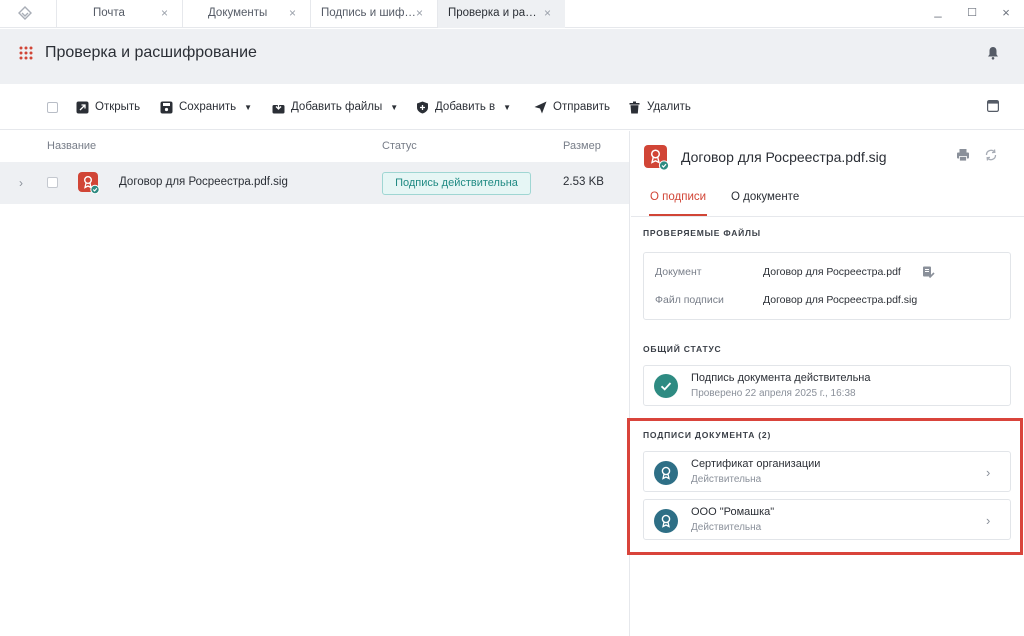 Image resolution: width=1024 pixels, height=636 pixels. I want to click on maximize-button: ☐, so click(972, 13).